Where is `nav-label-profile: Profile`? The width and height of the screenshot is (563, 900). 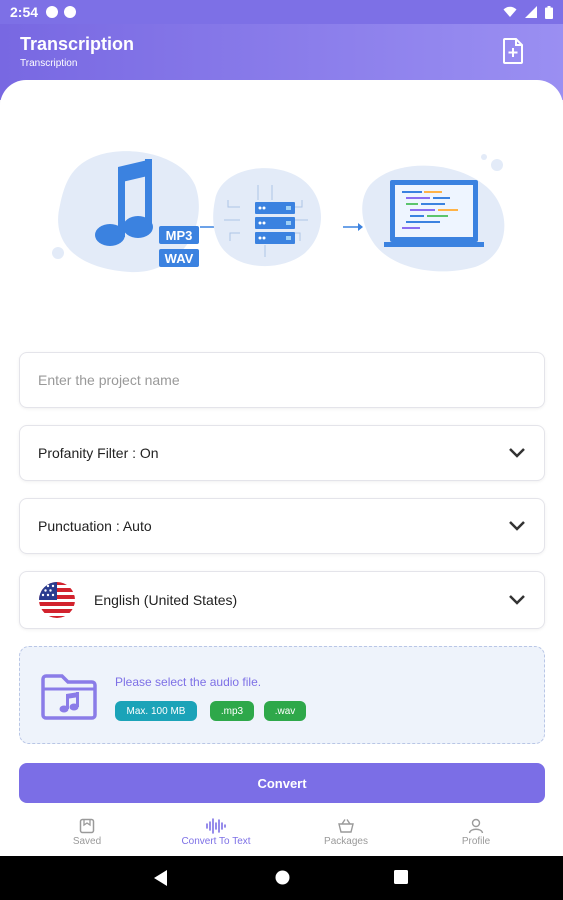
nav-label-profile: Profile is located at coordinates (476, 841).